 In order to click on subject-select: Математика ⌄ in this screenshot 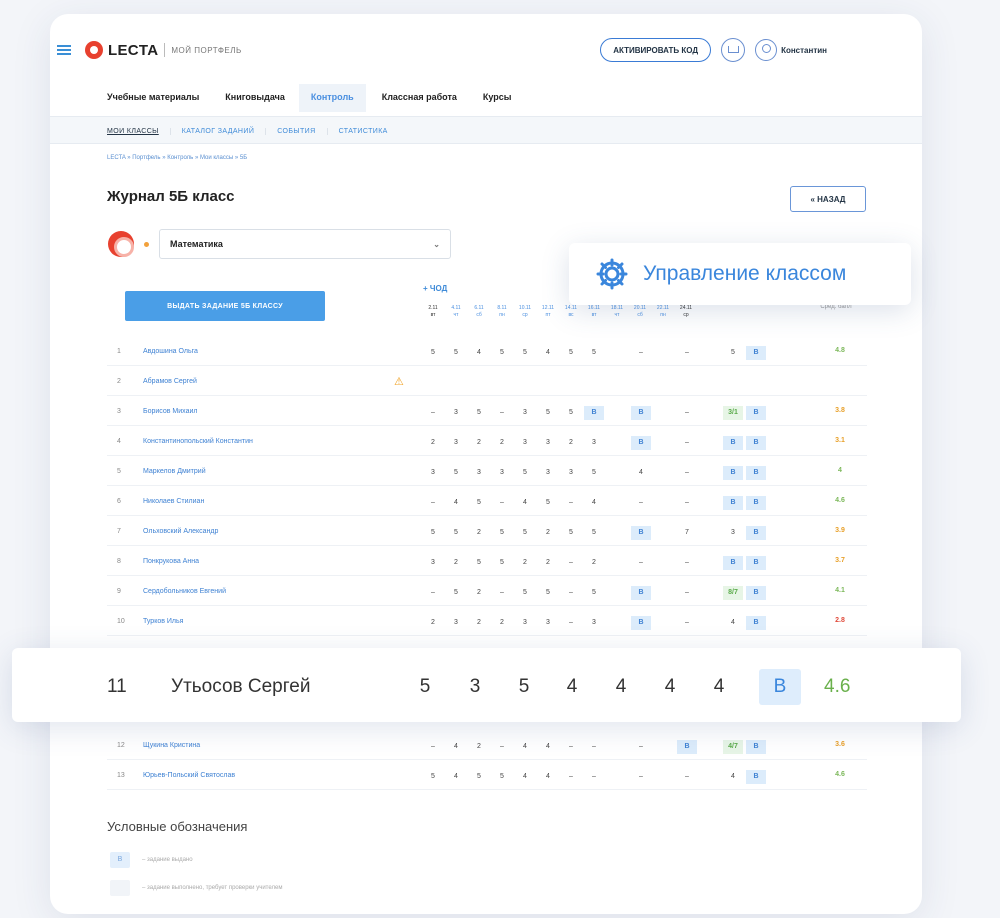, I will do `click(305, 244)`.